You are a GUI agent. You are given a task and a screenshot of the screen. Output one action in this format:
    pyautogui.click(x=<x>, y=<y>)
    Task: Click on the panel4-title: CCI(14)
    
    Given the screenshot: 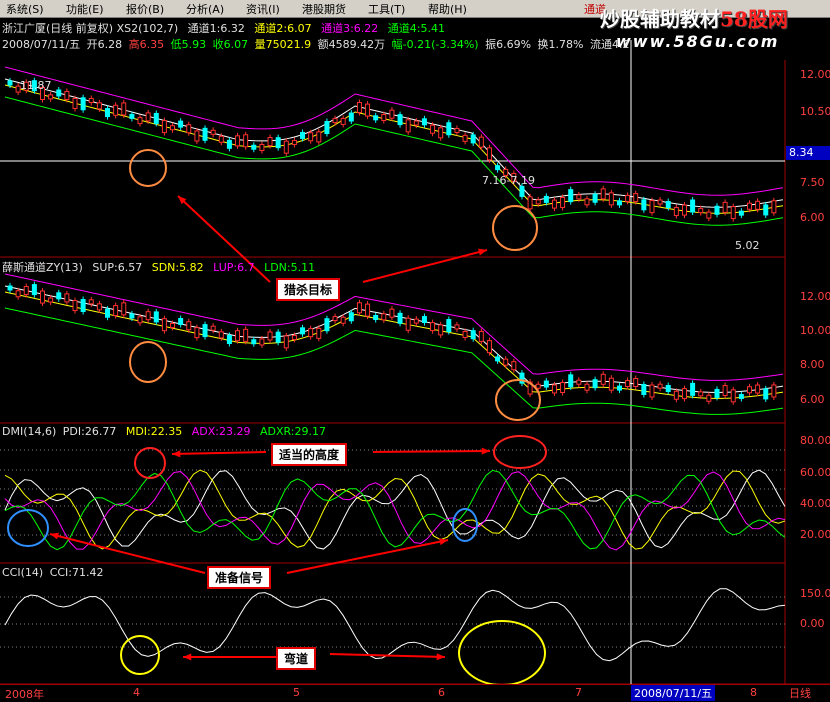 What is the action you would take?
    pyautogui.click(x=23, y=572)
    